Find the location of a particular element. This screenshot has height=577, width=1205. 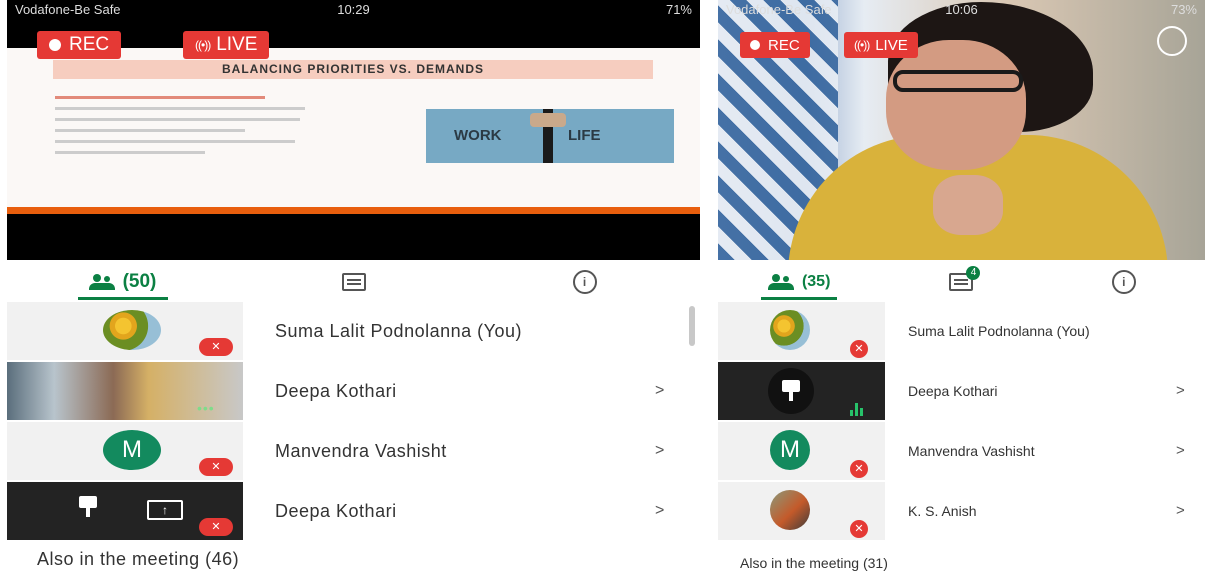

avatar: M is located at coordinates (132, 450).